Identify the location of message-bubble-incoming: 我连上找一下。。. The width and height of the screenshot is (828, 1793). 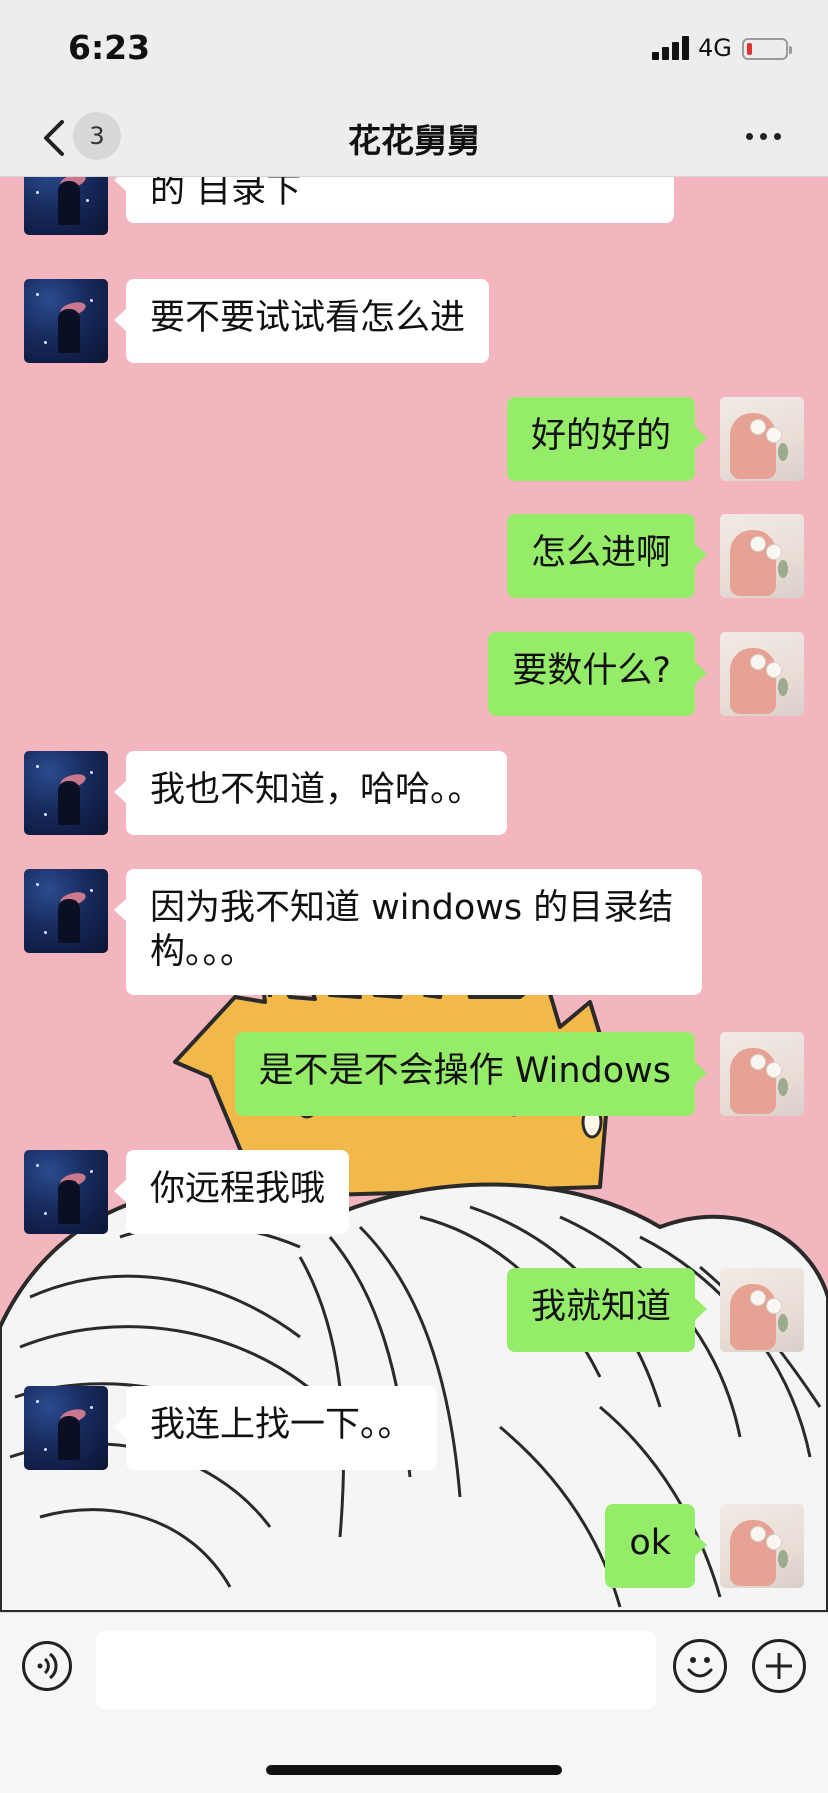
(275, 1428).